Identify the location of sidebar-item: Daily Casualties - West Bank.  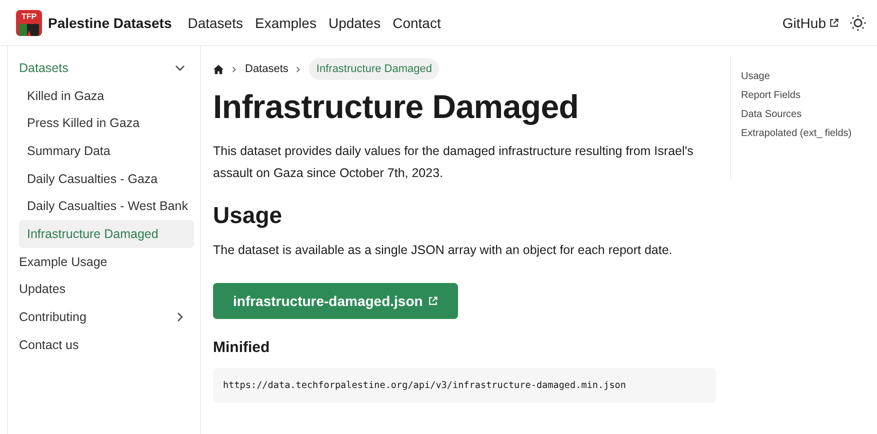
(106, 206).